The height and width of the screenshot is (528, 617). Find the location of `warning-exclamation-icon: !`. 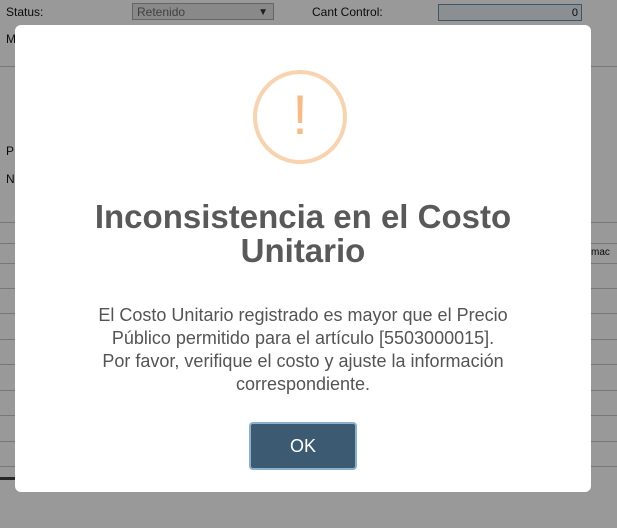

warning-exclamation-icon: ! is located at coordinates (300, 117).